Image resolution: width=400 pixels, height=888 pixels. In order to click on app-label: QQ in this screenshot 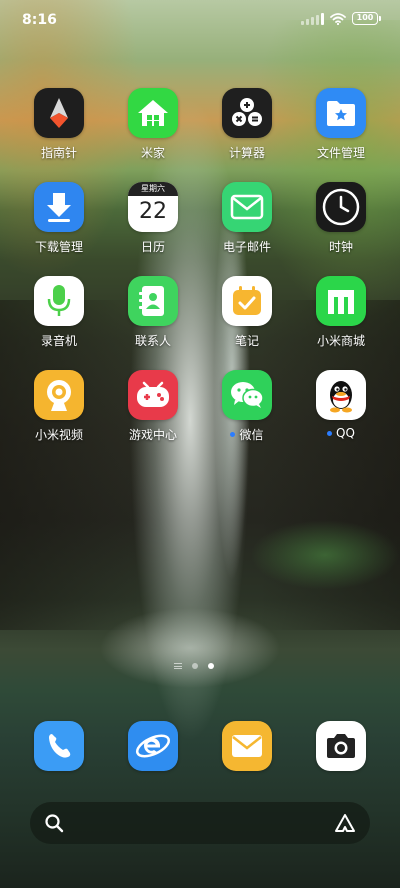, I will do `click(345, 433)`.